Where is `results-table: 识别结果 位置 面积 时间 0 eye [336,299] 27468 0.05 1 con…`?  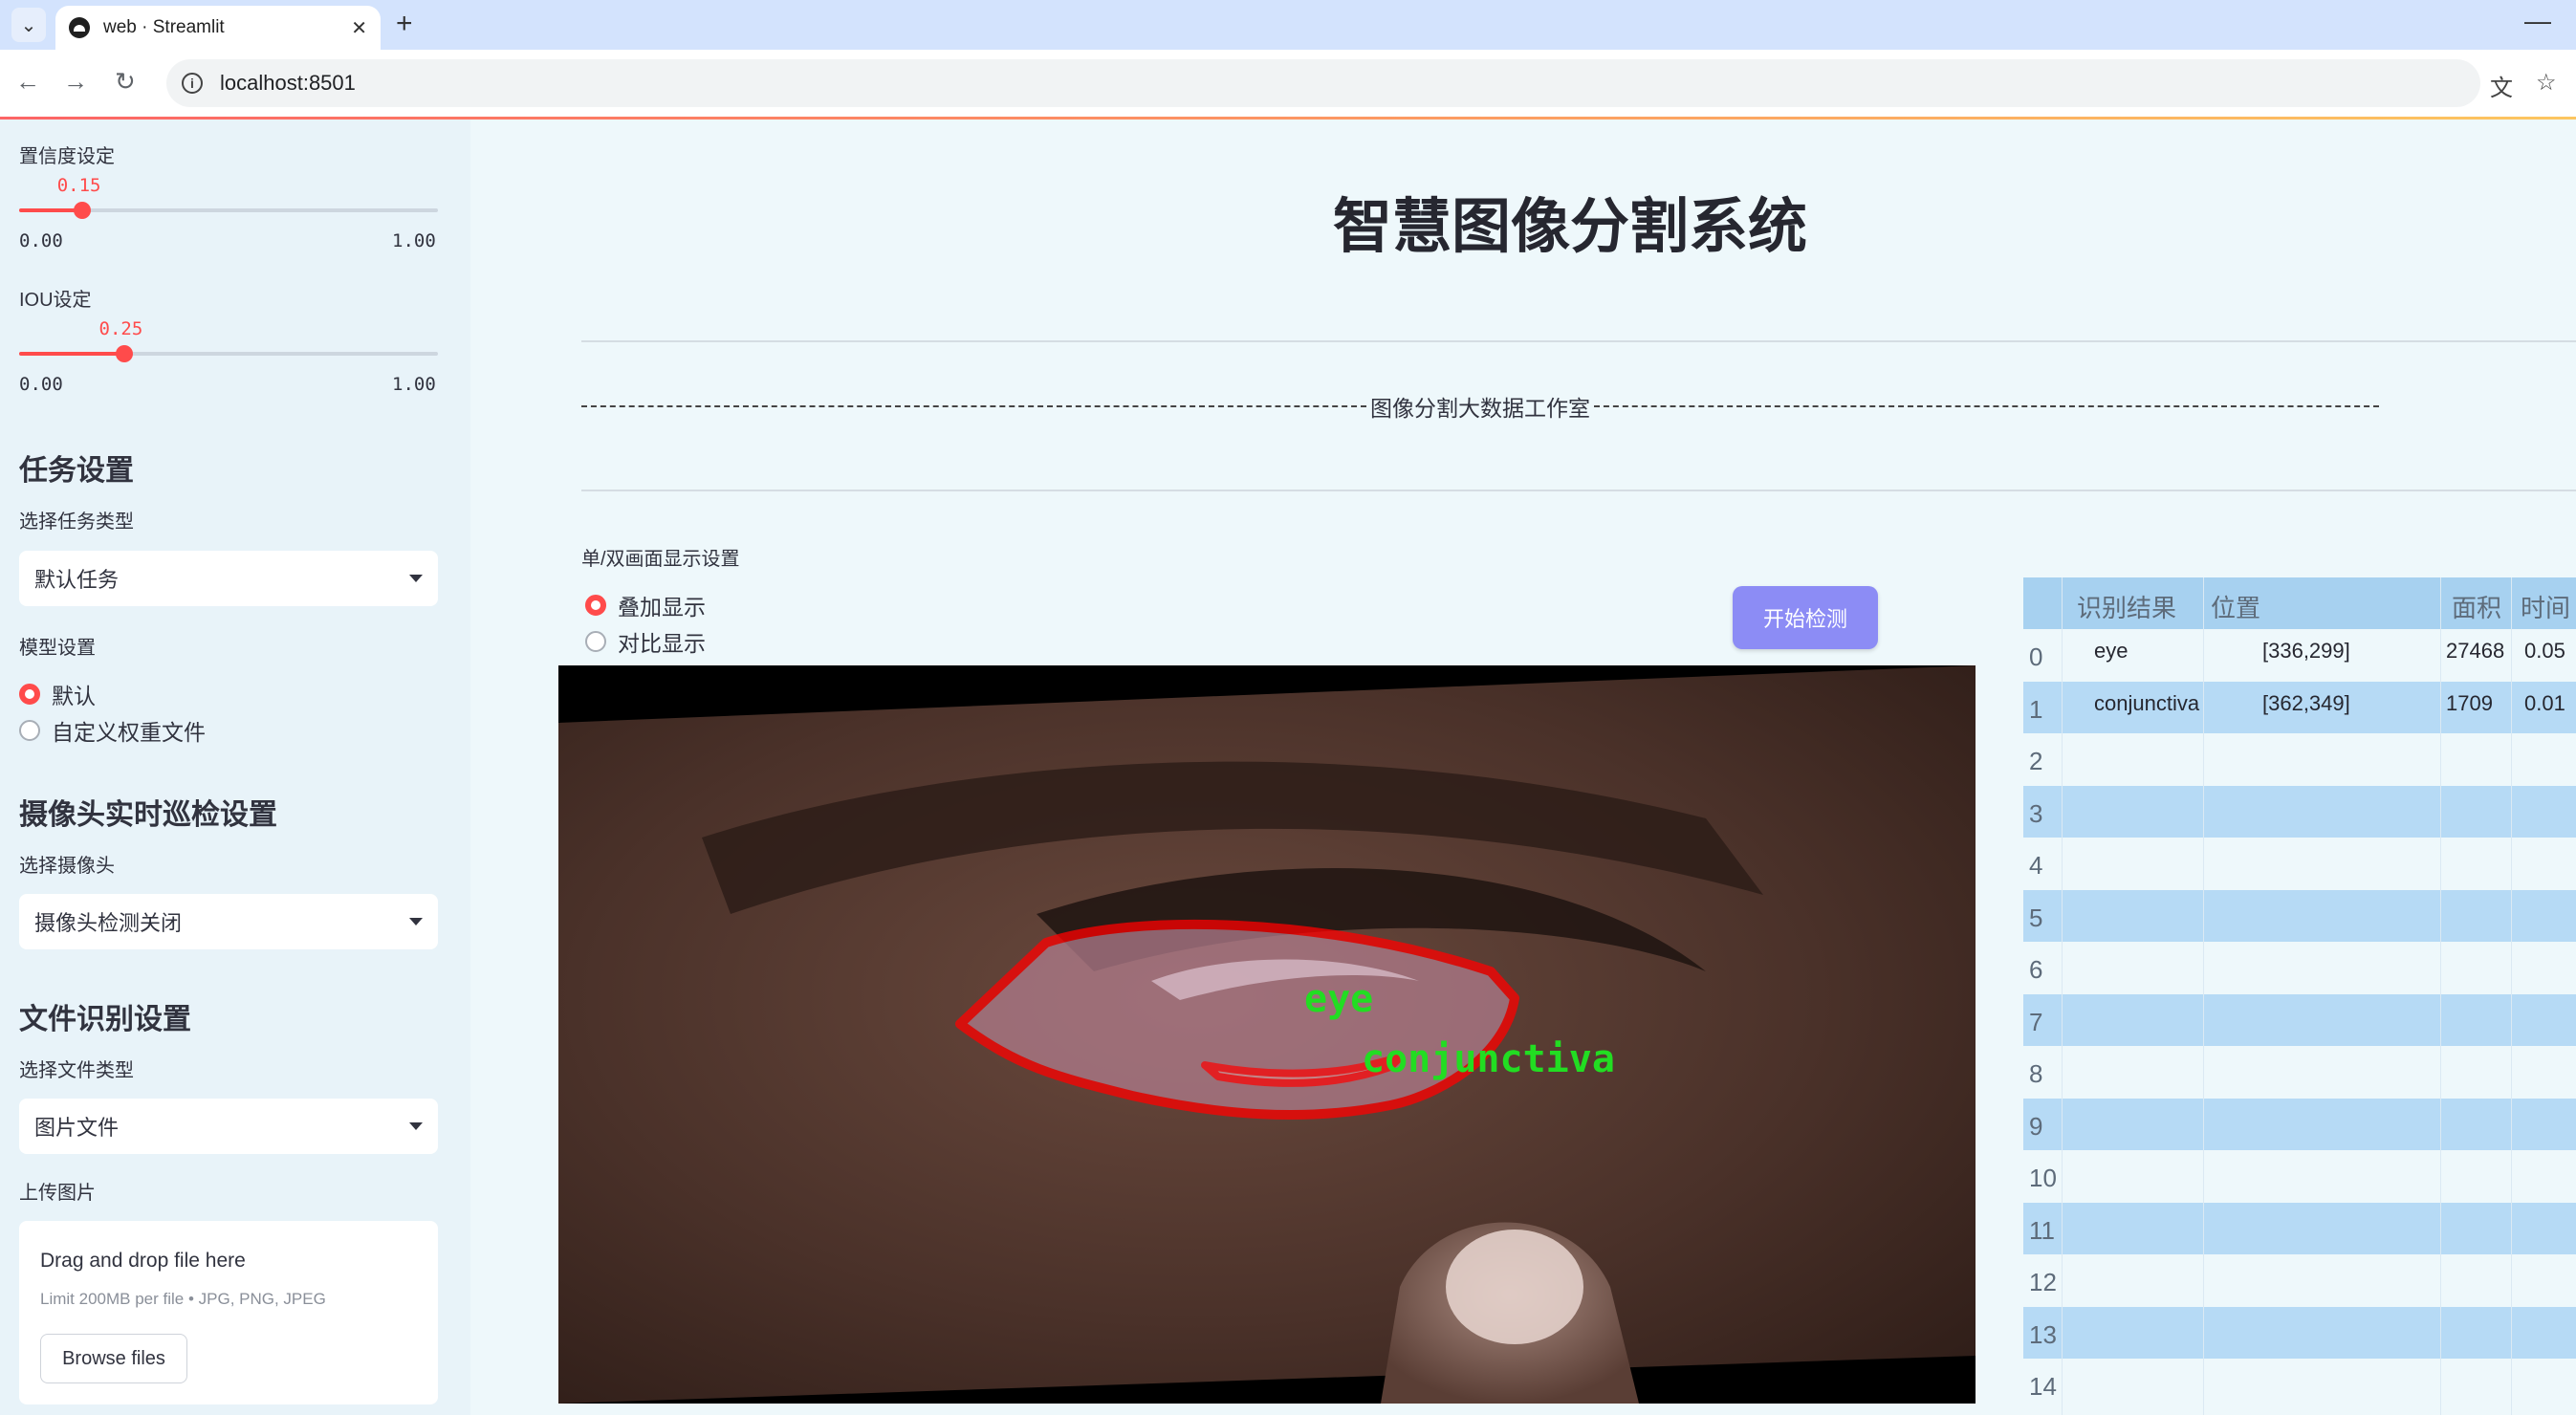
results-table: 识别结果 位置 面积 时间 0 eye [336,299] 27468 0.05 1 con… is located at coordinates (2299, 996).